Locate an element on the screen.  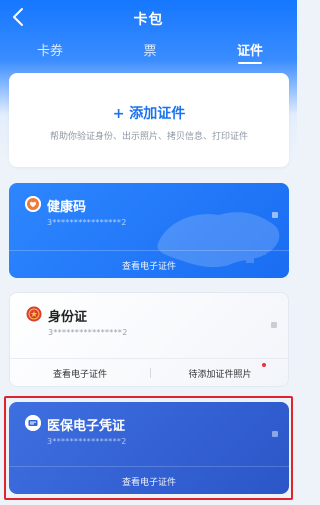
health-code-footer: 查看电子证件 is located at coordinates (149, 264).